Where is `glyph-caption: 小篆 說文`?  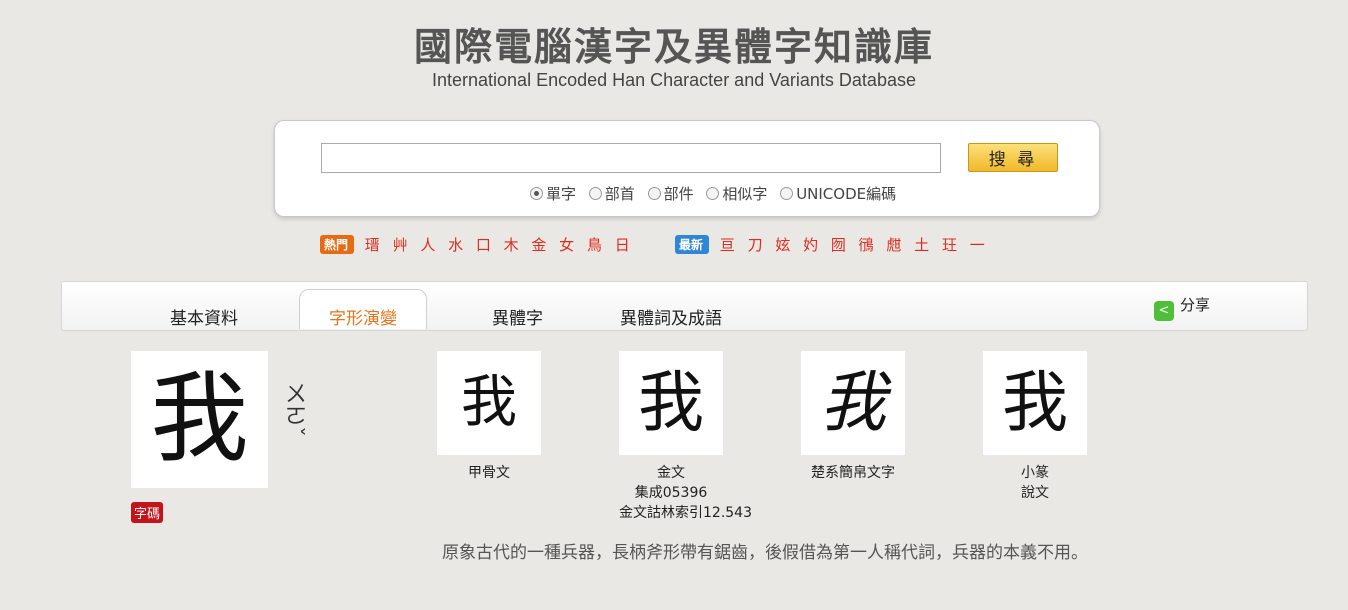 glyph-caption: 小篆 說文 is located at coordinates (1035, 483).